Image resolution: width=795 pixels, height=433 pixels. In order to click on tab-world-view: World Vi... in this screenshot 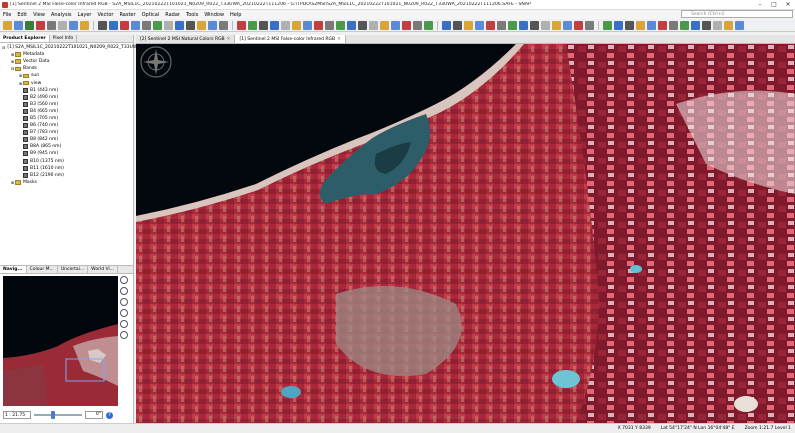, I will do `click(103, 269)`.